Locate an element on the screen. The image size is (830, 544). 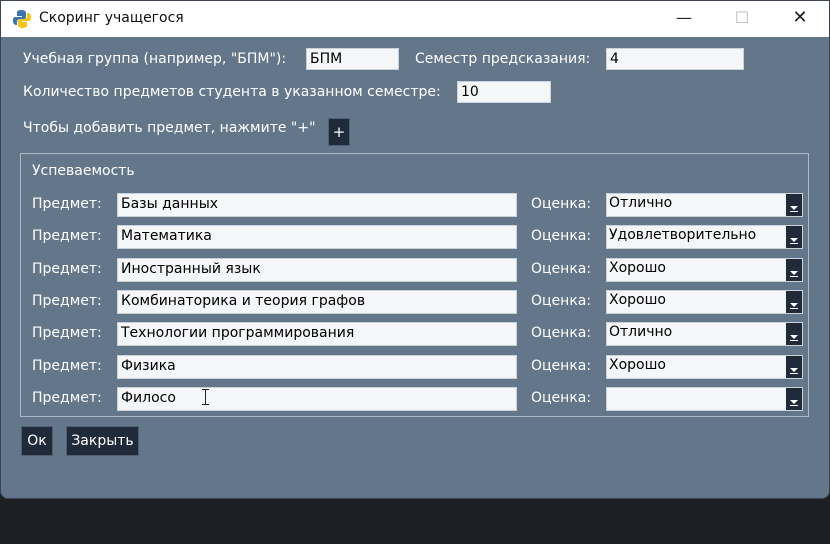
add-subject-button: + is located at coordinates (339, 132).